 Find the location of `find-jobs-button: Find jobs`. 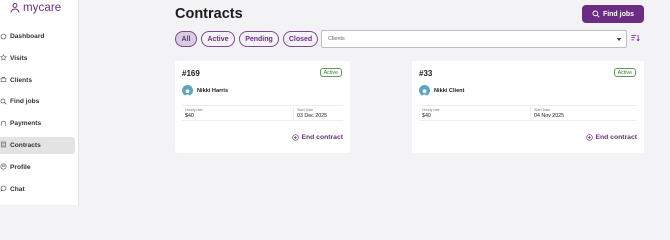

find-jobs-button: Find jobs is located at coordinates (613, 14).